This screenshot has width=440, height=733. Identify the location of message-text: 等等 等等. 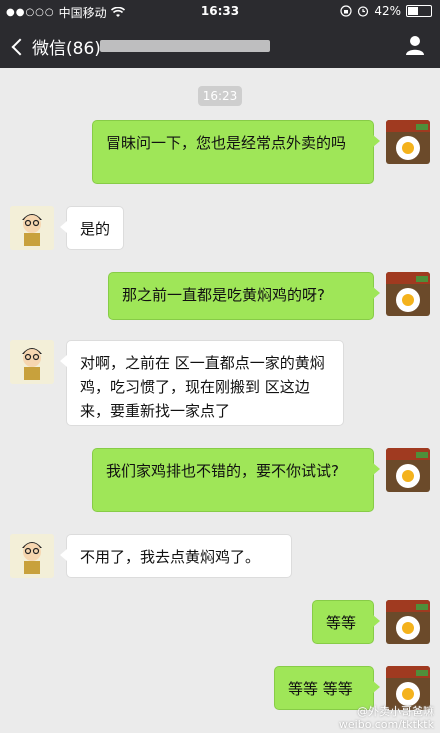
(320, 689).